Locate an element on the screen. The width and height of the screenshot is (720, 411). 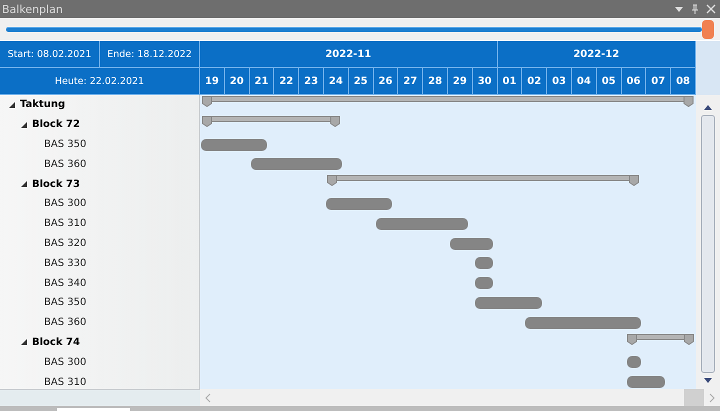
pin-icon is located at coordinates (695, 9).